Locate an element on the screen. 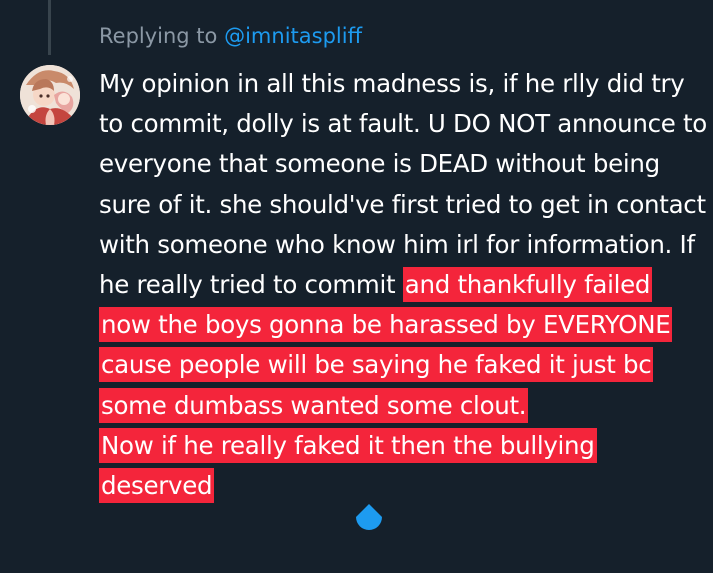 The width and height of the screenshot is (713, 573). replying-to-label: Replying to is located at coordinates (158, 36).